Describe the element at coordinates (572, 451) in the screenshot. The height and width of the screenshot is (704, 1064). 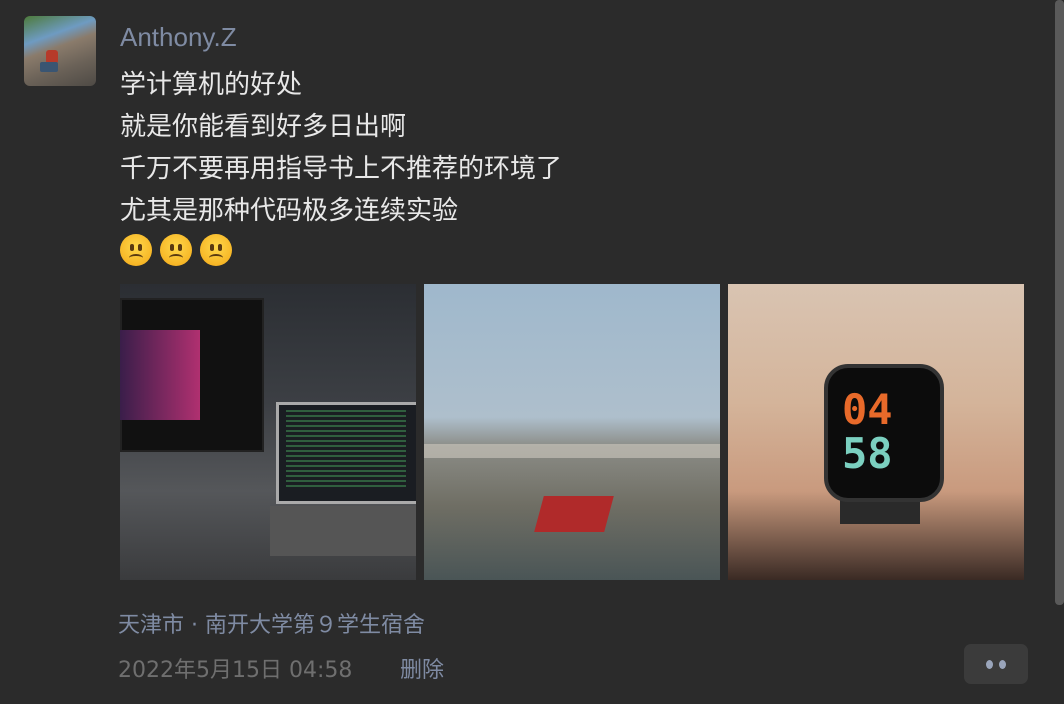
I see `building-wall` at that location.